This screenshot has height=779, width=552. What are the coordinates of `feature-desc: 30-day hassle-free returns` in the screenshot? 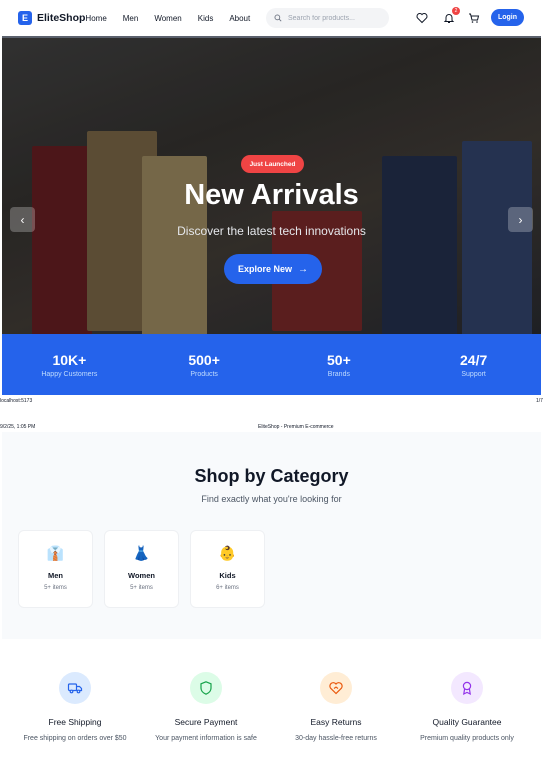 It's located at (336, 738).